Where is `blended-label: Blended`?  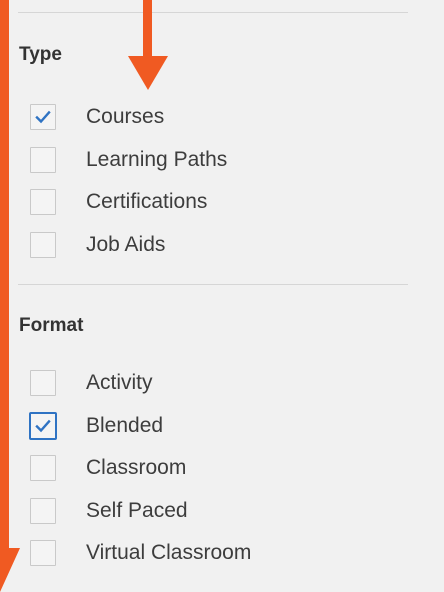
blended-label: Blended is located at coordinates (125, 425).